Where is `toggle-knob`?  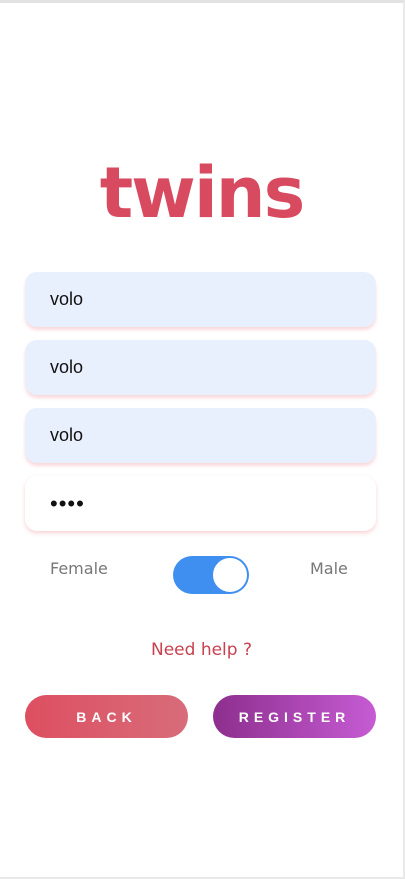
toggle-knob is located at coordinates (230, 575).